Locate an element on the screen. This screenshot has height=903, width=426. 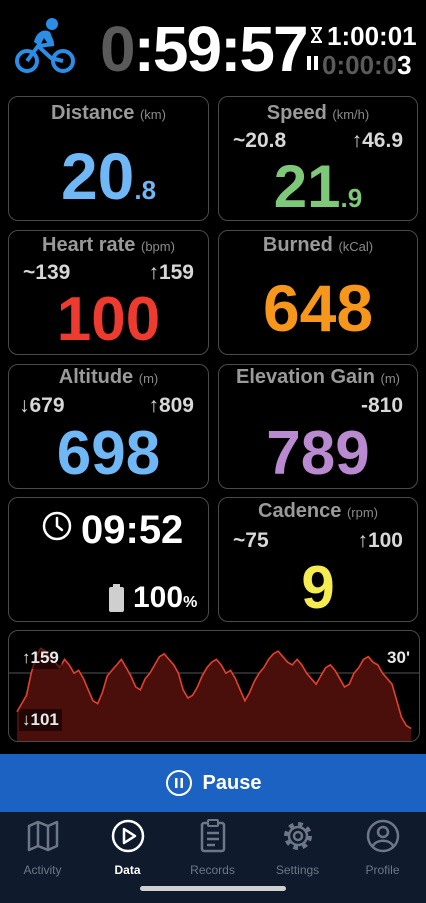
speed-value: 21.9 is located at coordinates (318, 187).